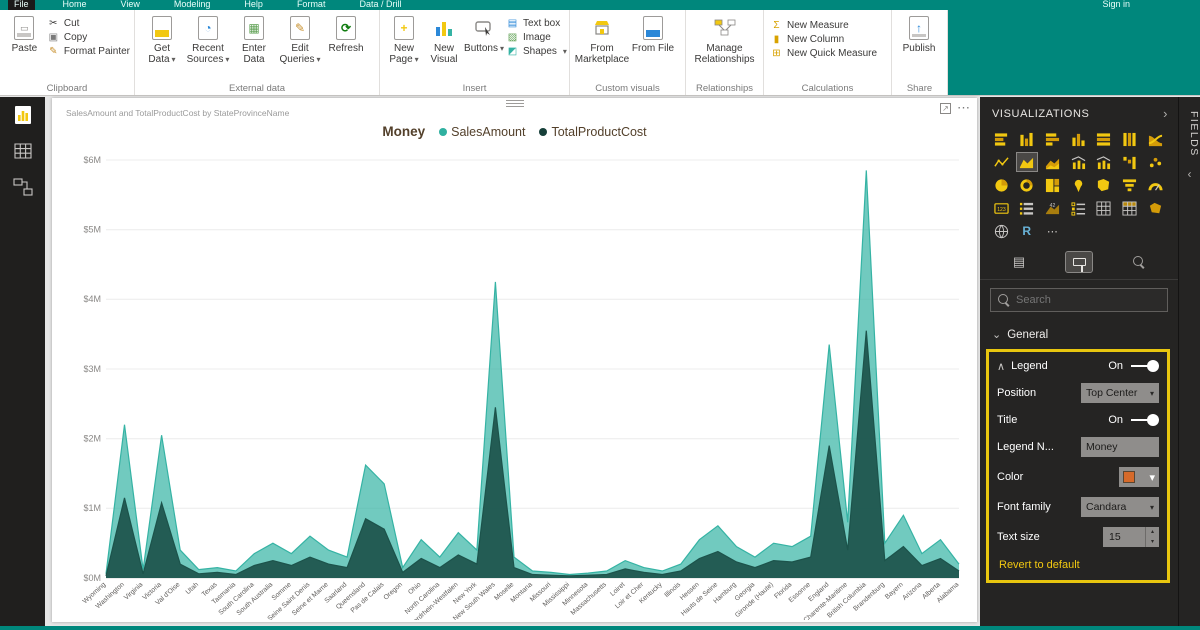  What do you see at coordinates (1001, 208) in the screenshot?
I see `card-icon: 123` at bounding box center [1001, 208].